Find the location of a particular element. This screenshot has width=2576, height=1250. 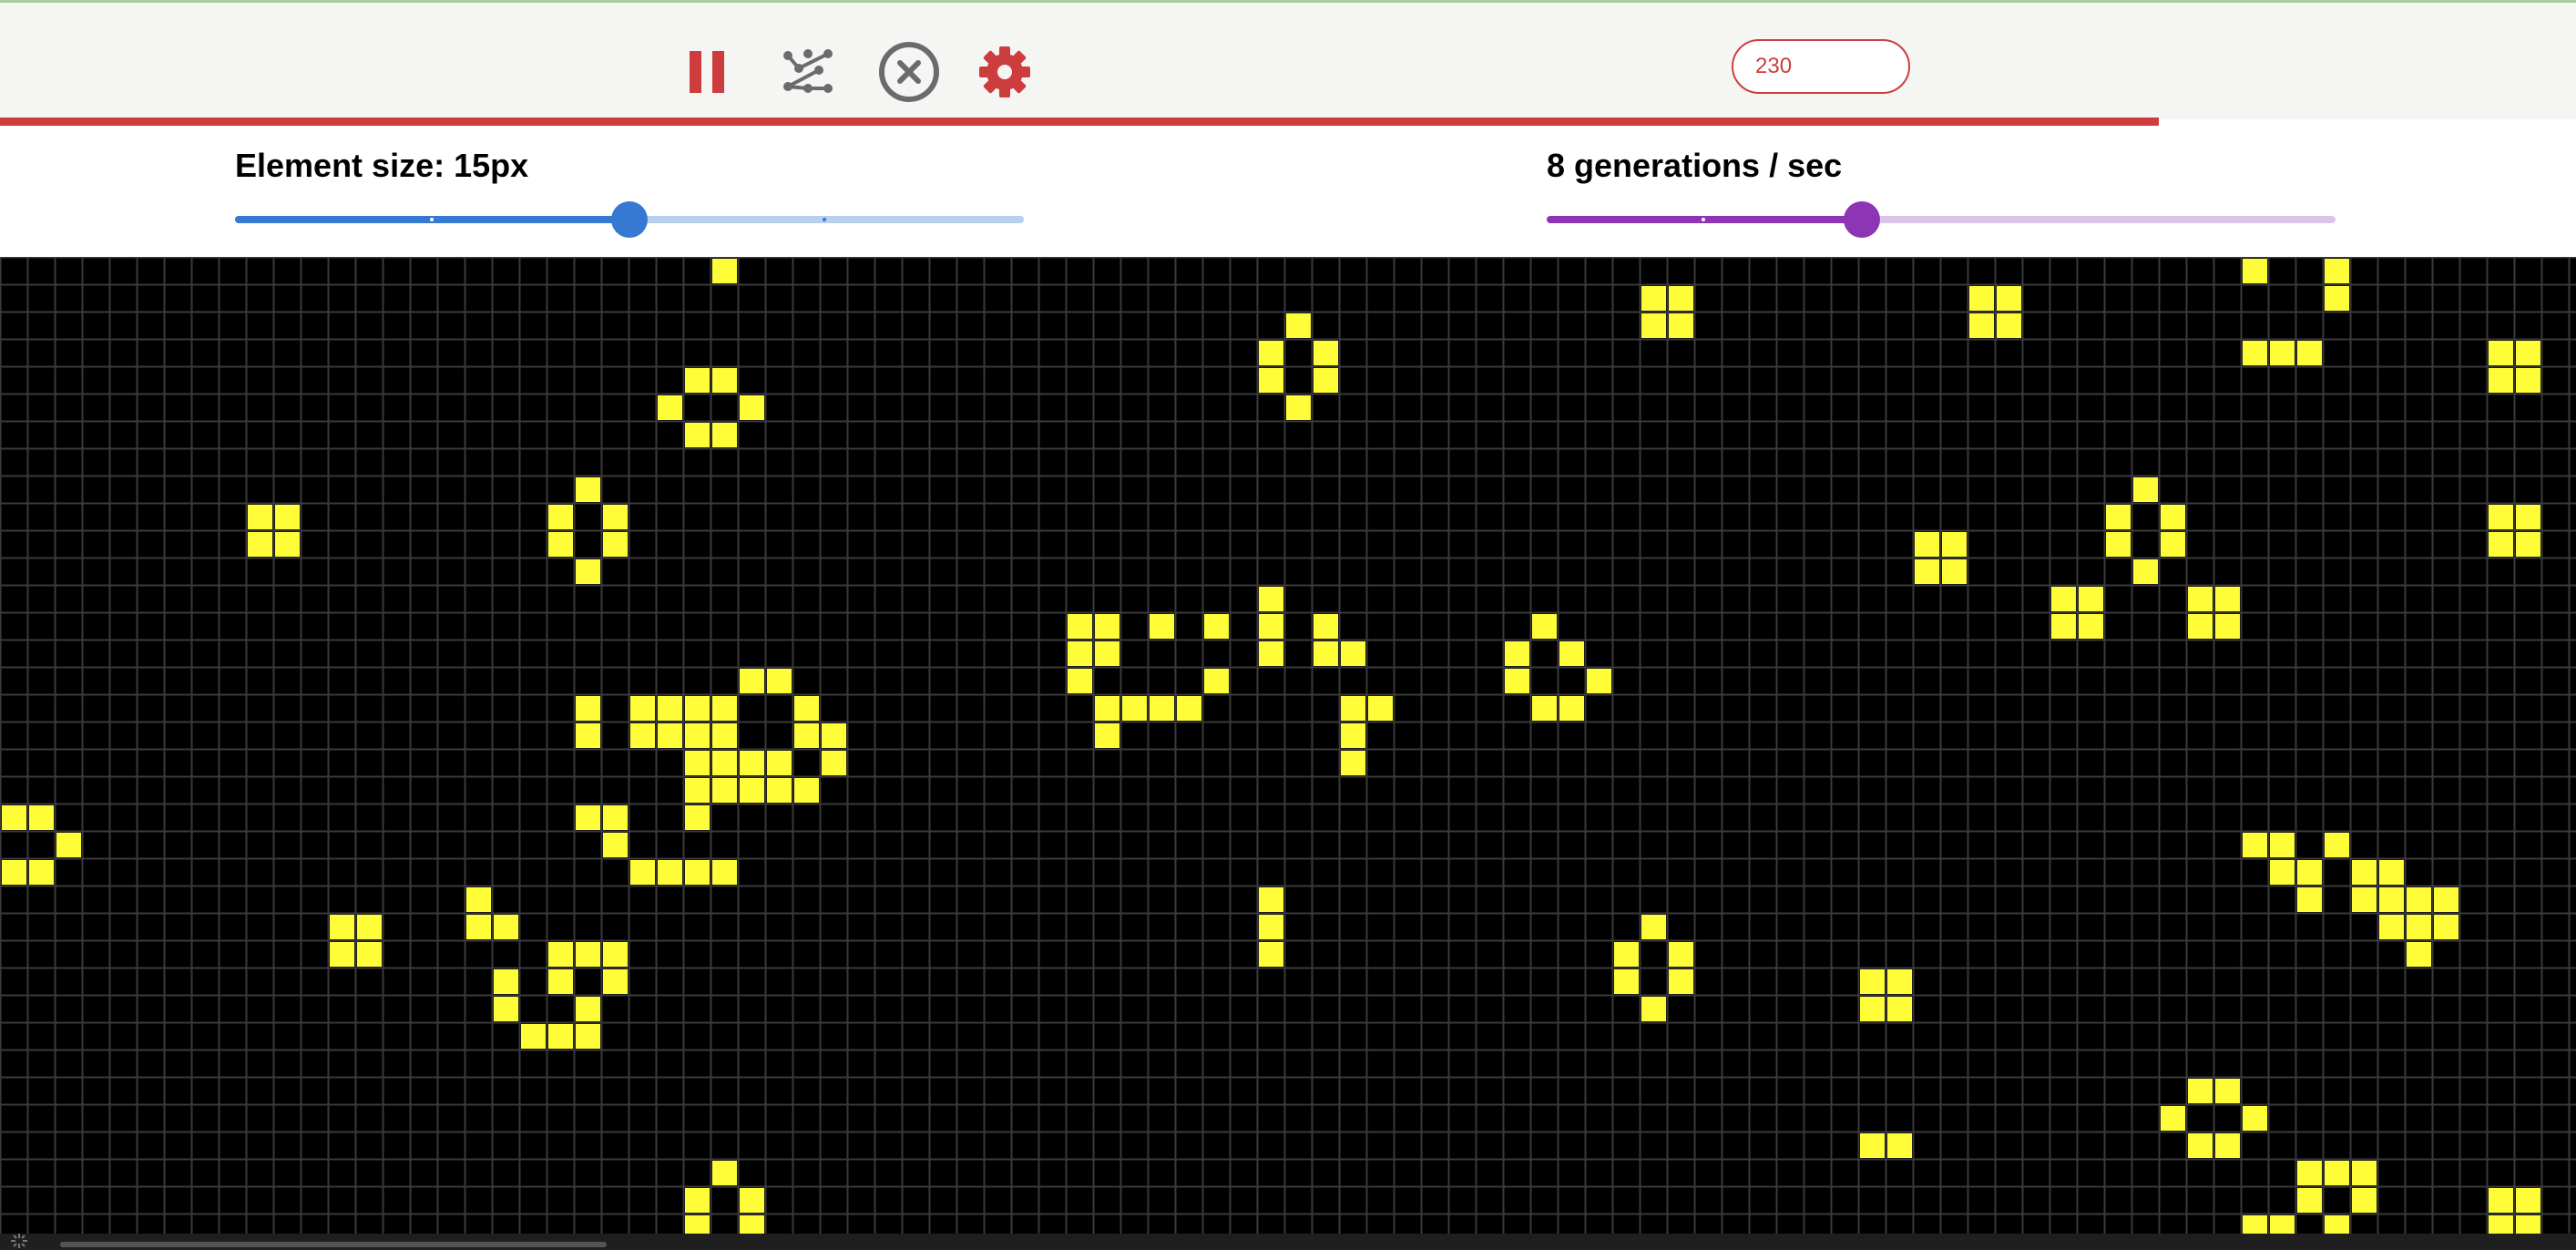

speed-thumb is located at coordinates (1862, 219).